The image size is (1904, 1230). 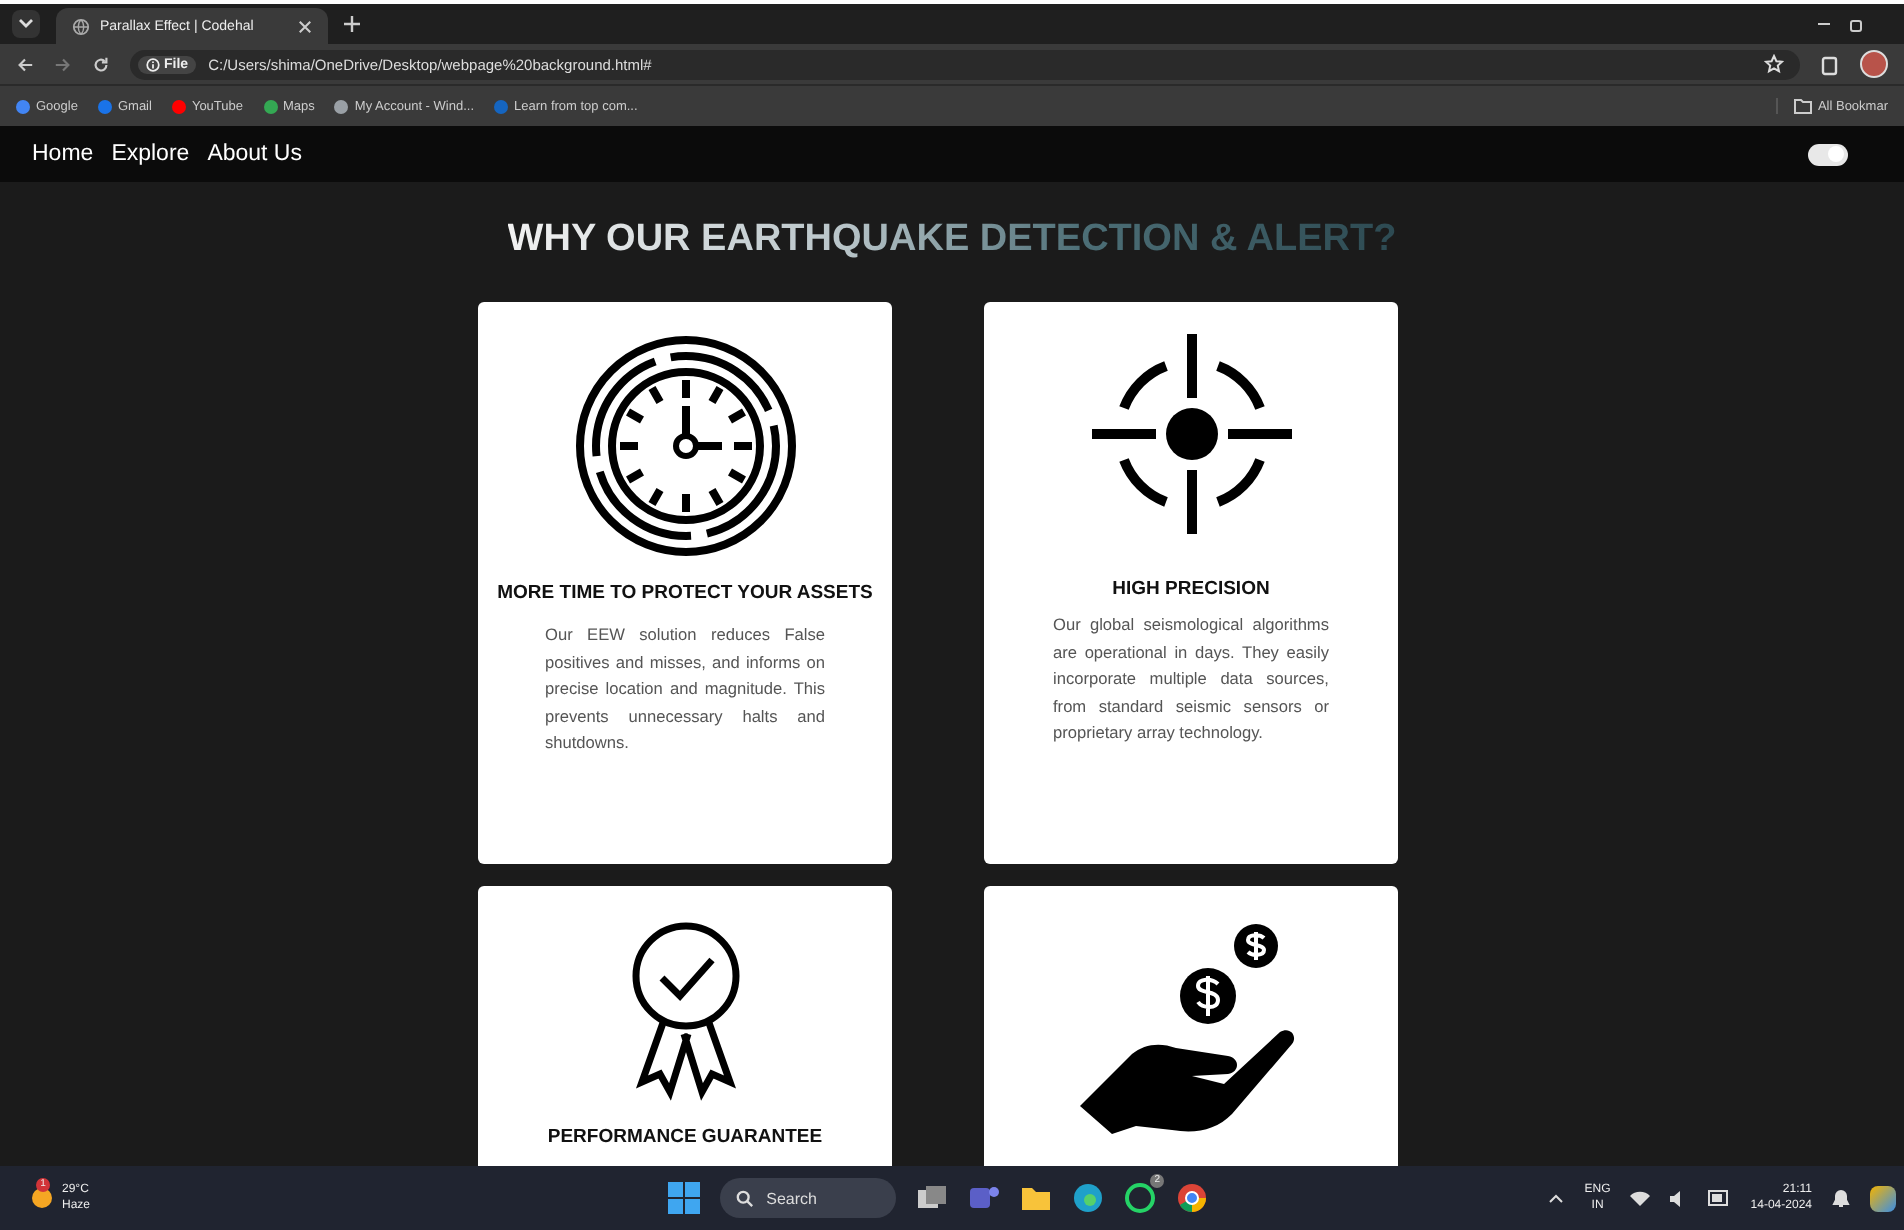 I want to click on nav-link: Home, so click(x=63, y=154).